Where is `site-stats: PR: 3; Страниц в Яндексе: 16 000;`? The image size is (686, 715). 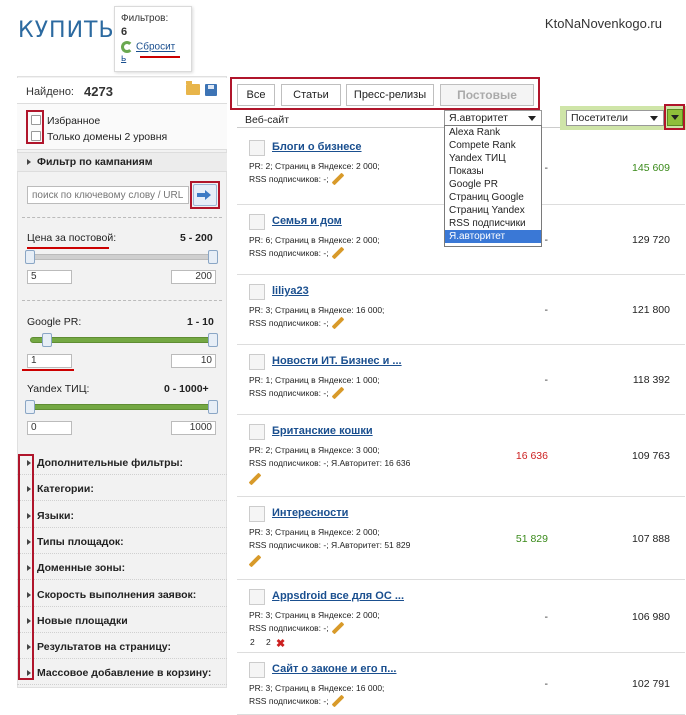 site-stats: PR: 3; Страниц в Яндексе: 16 000; is located at coordinates (317, 310).